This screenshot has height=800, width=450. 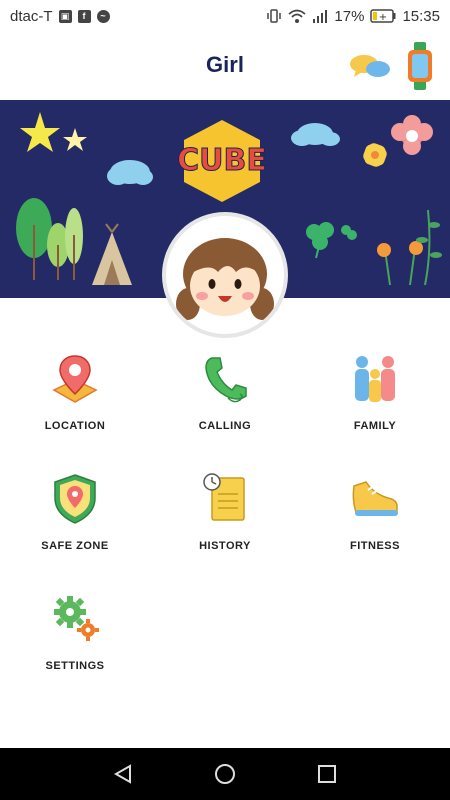 What do you see at coordinates (226, 380) in the screenshot?
I see `phone-icon` at bounding box center [226, 380].